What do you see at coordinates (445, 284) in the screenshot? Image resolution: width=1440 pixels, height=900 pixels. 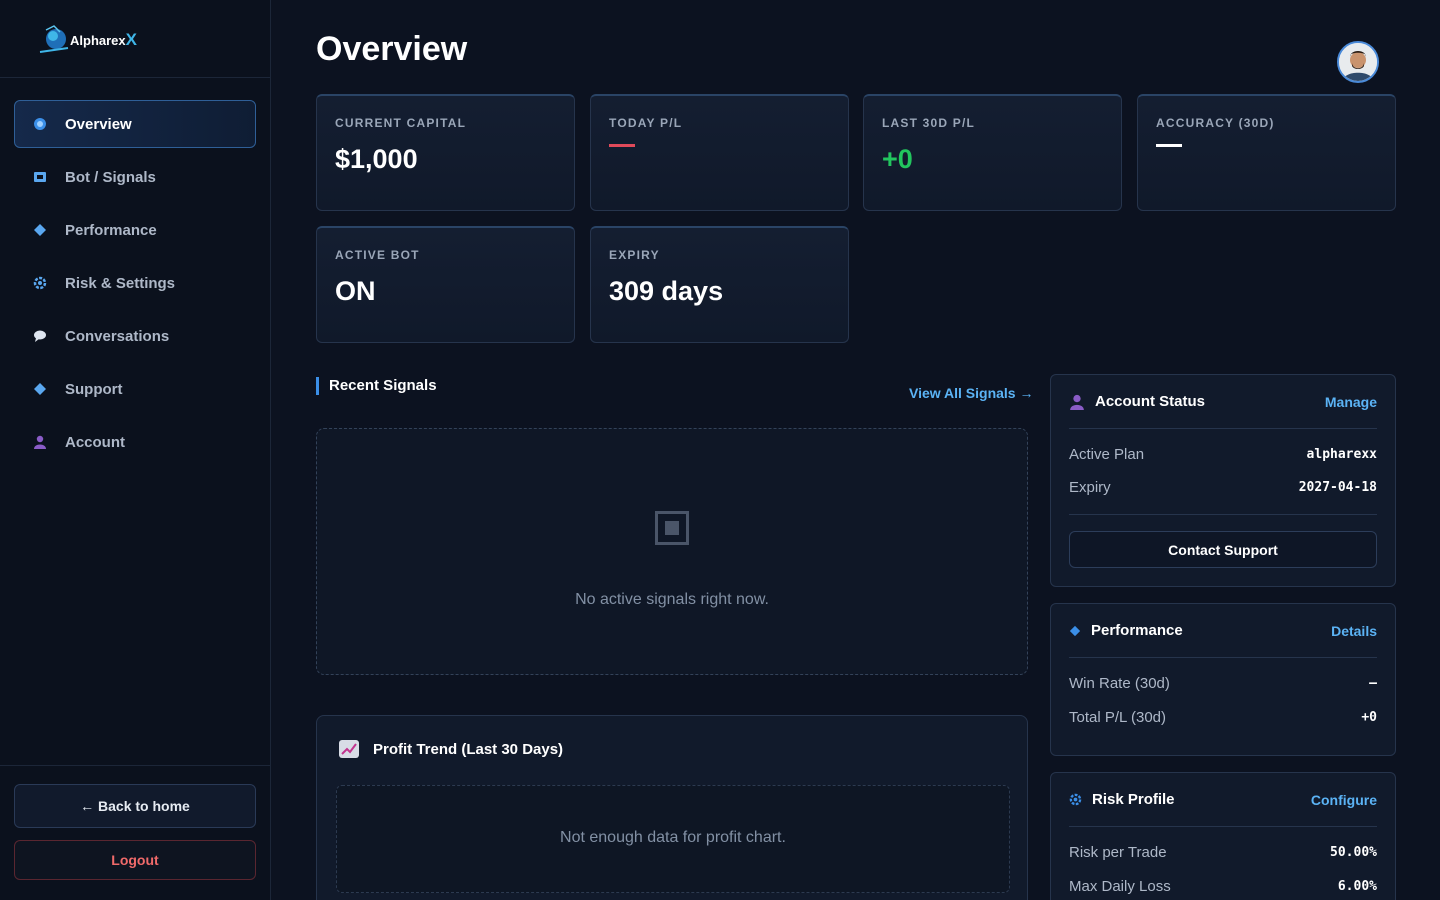 I see `stat-card-active-bot: ACTIVE BOT ON` at bounding box center [445, 284].